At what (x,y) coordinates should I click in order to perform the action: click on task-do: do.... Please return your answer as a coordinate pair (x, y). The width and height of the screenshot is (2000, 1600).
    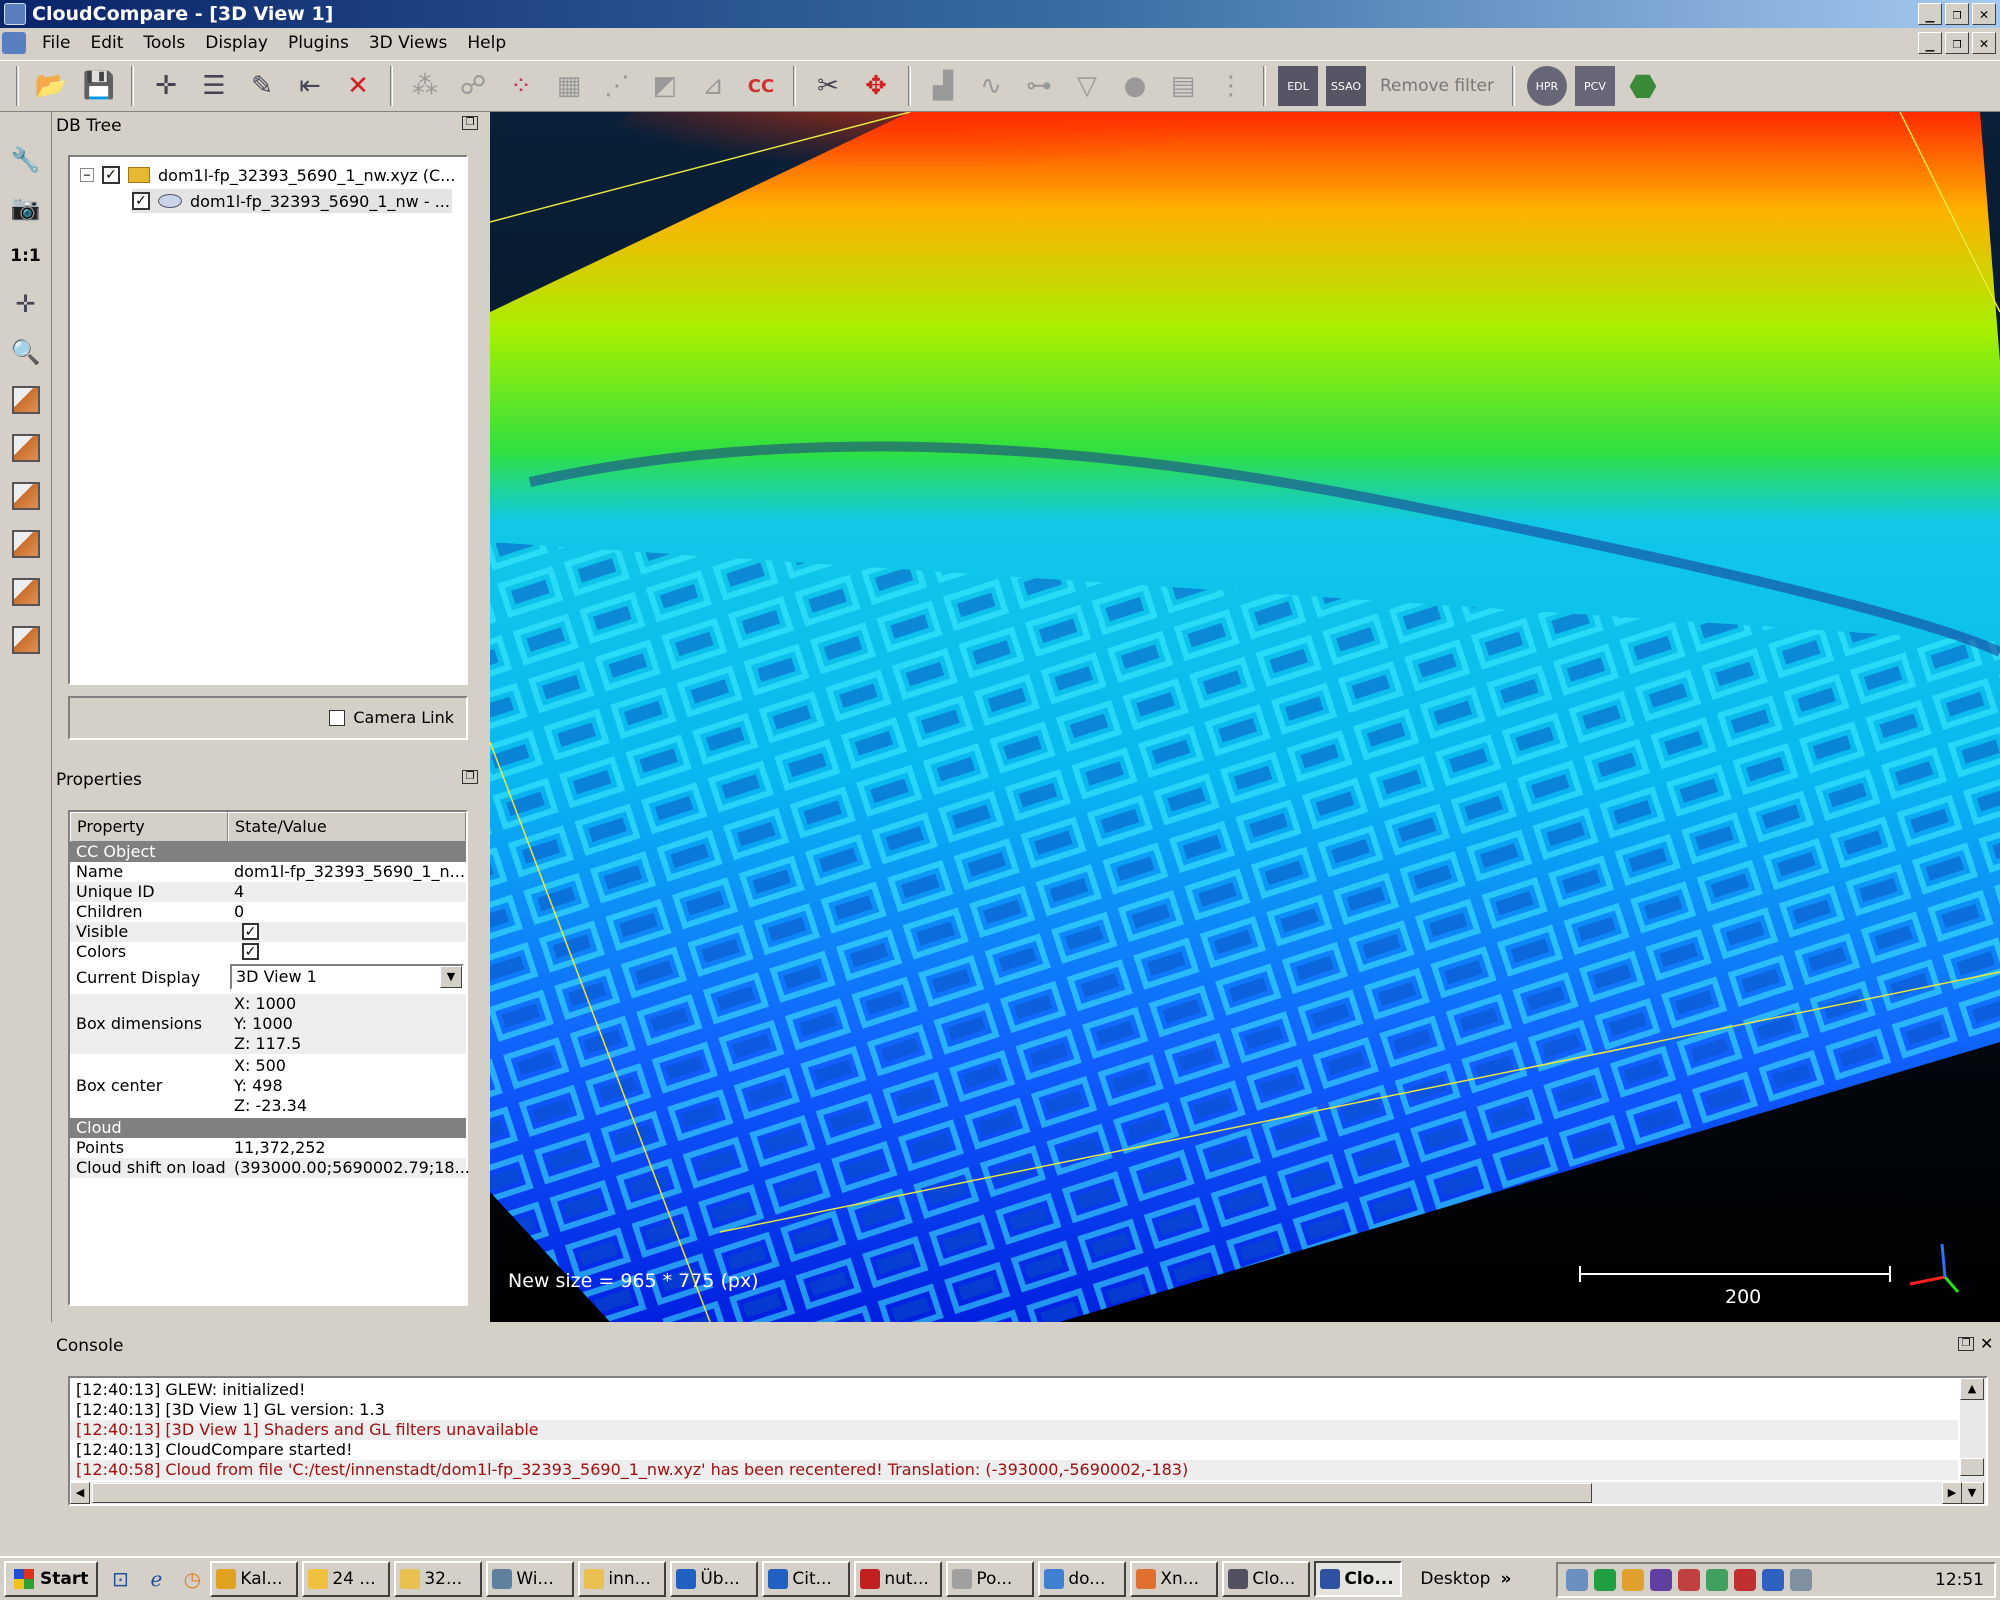
    Looking at the image, I should click on (1082, 1579).